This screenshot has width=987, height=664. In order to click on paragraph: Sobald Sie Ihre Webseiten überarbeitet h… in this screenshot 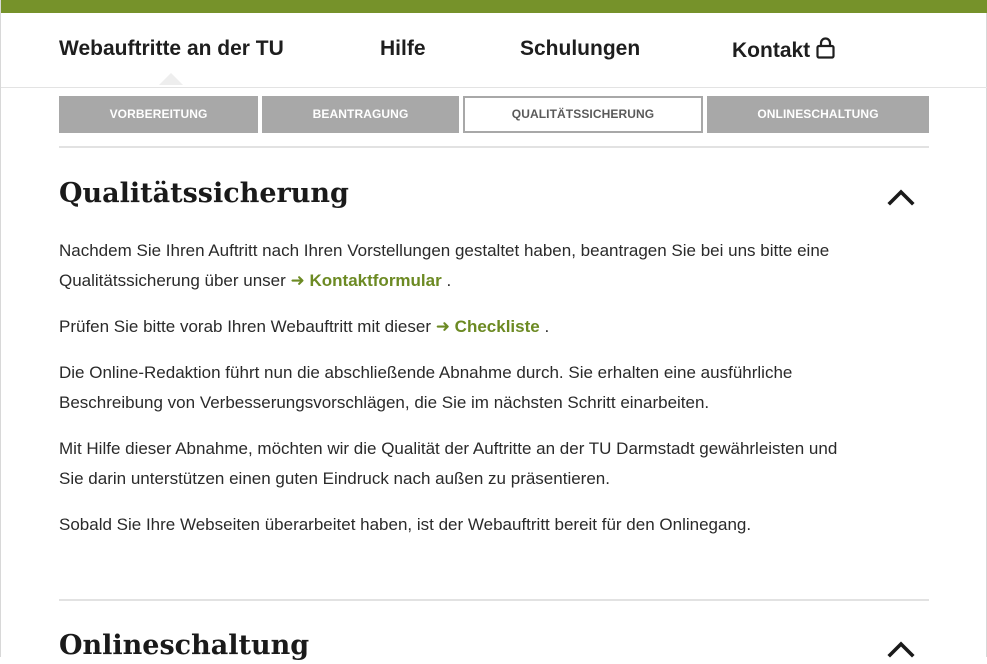, I will do `click(405, 524)`.